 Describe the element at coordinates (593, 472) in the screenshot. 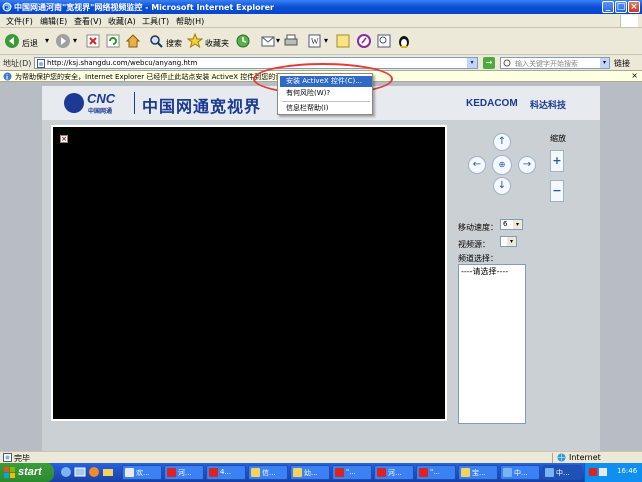

I see `tray-icon` at that location.